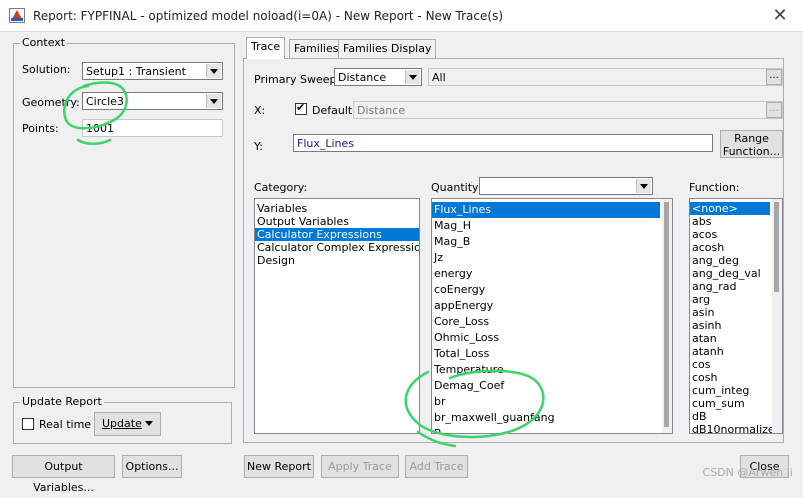 The image size is (803, 498). What do you see at coordinates (337, 247) in the screenshot?
I see `category-list-item: Calculator Complex Expressions` at bounding box center [337, 247].